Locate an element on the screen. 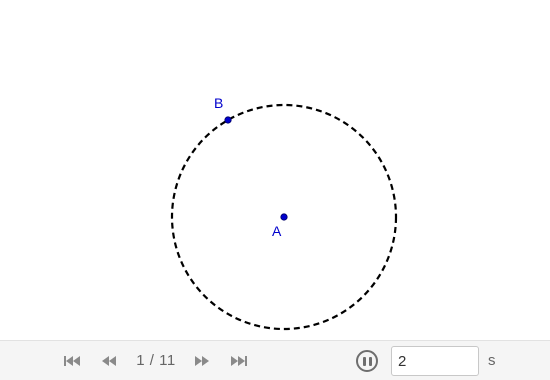 The height and width of the screenshot is (380, 550). step-forward-icon is located at coordinates (202, 361).